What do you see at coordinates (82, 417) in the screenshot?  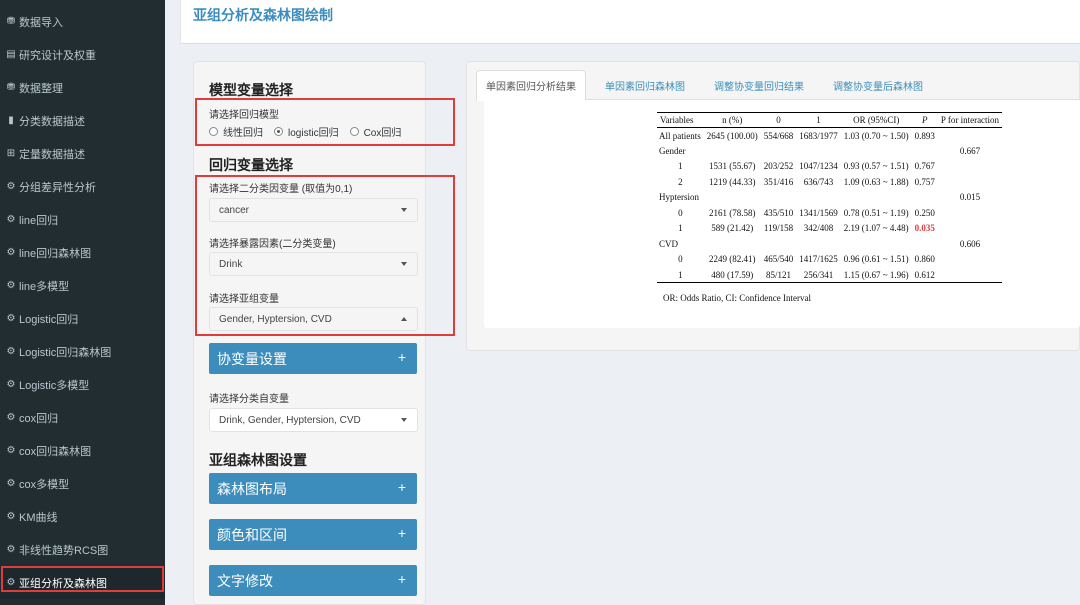 I see `sidebar-item-12: ⚙ cox回归` at bounding box center [82, 417].